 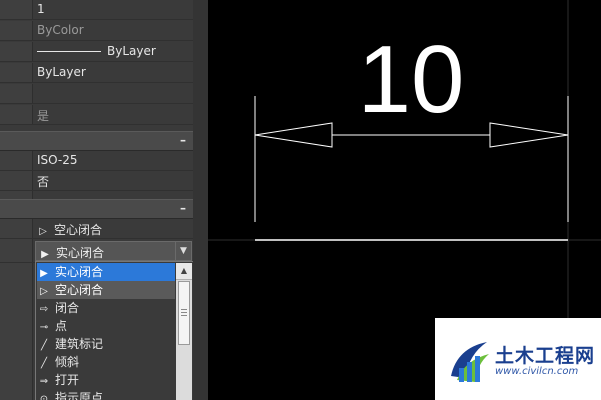 What do you see at coordinates (96, 94) in the screenshot?
I see `property-row` at bounding box center [96, 94].